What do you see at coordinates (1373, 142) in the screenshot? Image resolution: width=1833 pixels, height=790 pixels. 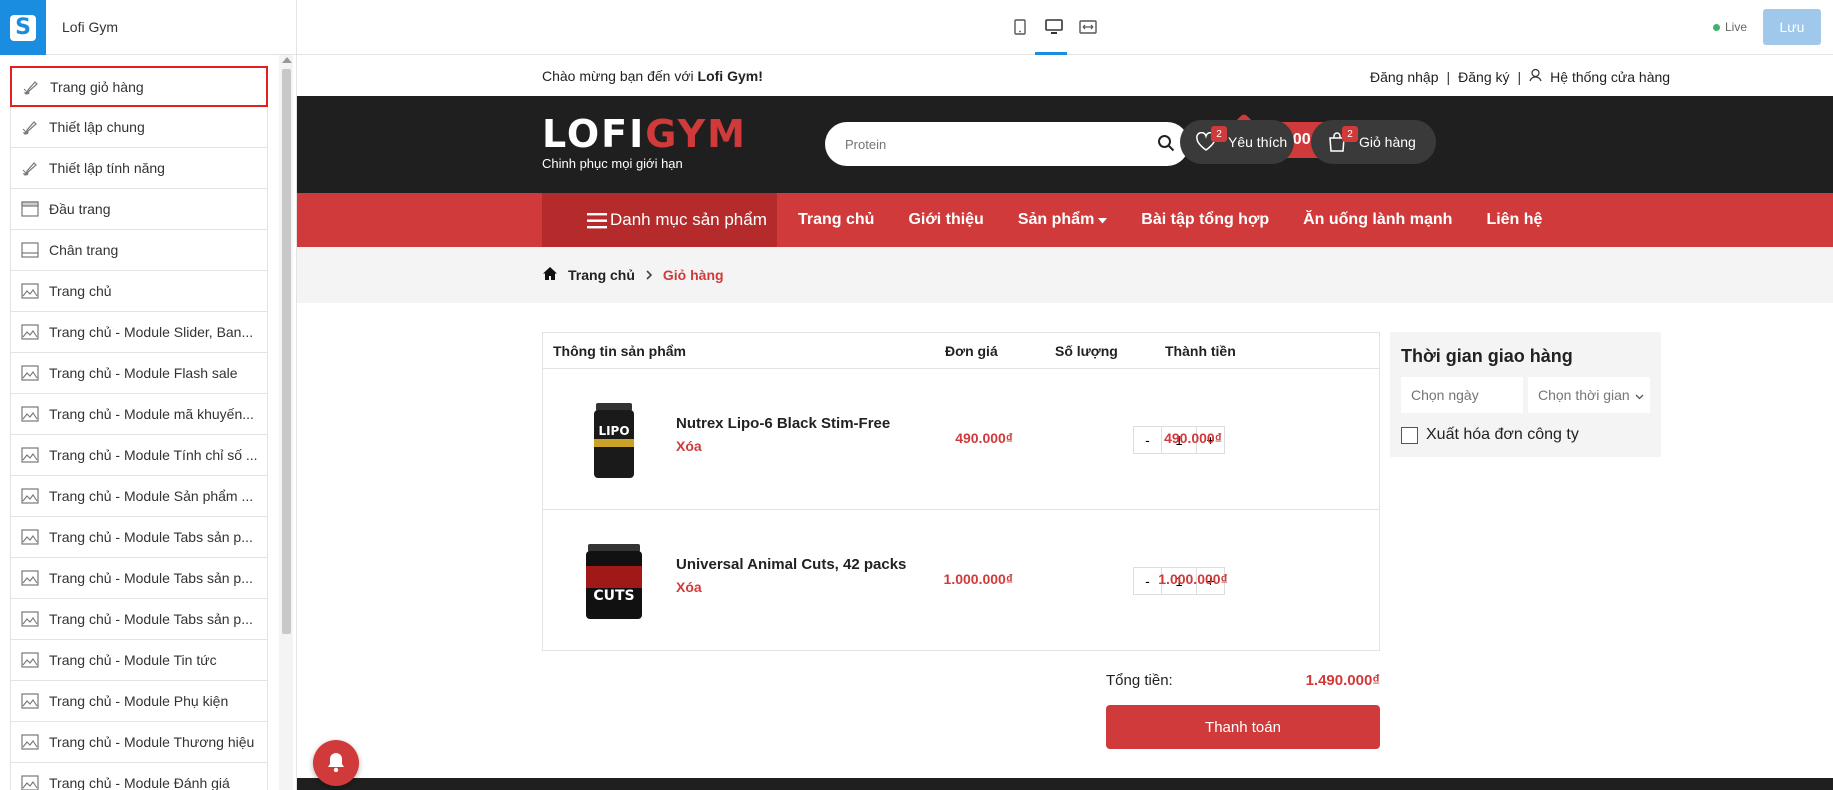 I see `cart-button: 2 Giỏ hàng` at bounding box center [1373, 142].